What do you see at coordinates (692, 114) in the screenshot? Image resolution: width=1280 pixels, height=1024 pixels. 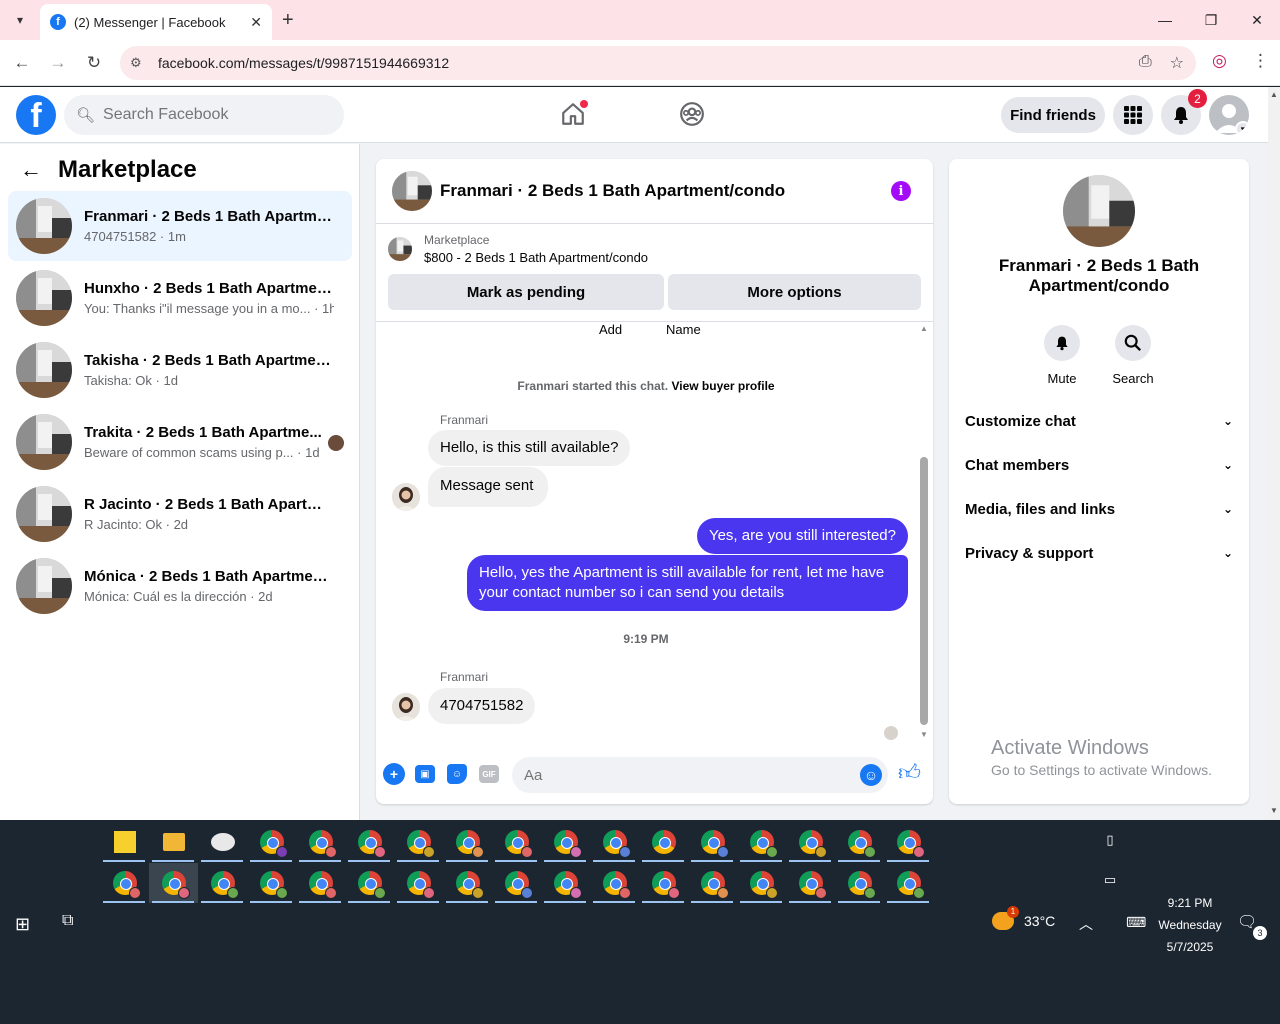 I see `groups-nav-button` at bounding box center [692, 114].